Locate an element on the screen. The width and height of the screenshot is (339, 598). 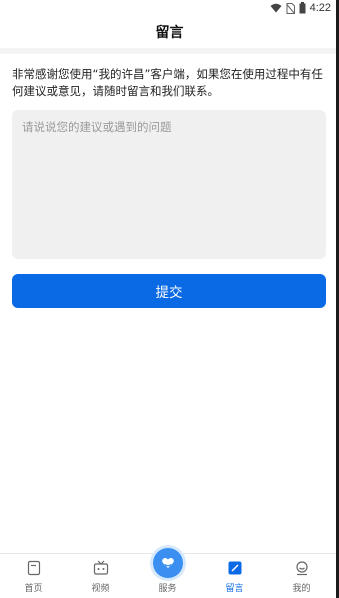
message-edit-icon is located at coordinates (234, 568).